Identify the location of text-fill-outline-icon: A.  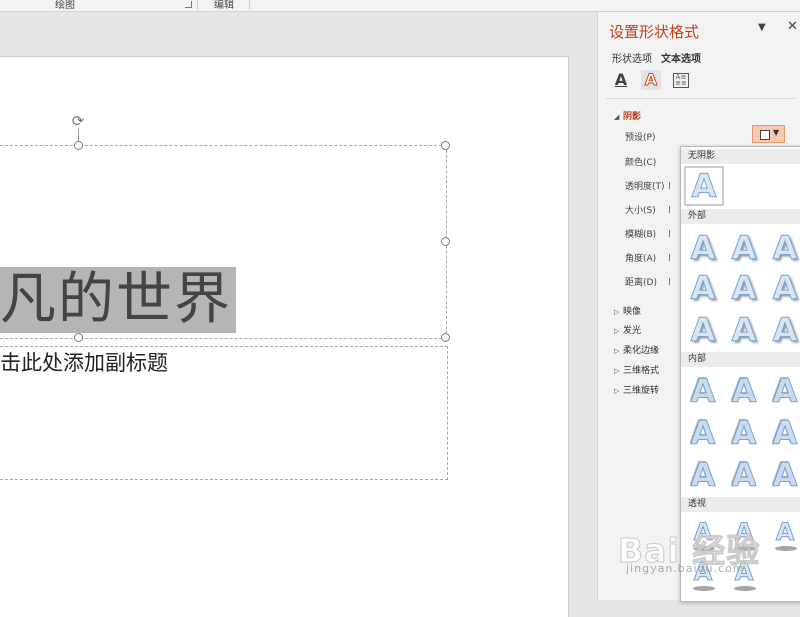
(621, 80).